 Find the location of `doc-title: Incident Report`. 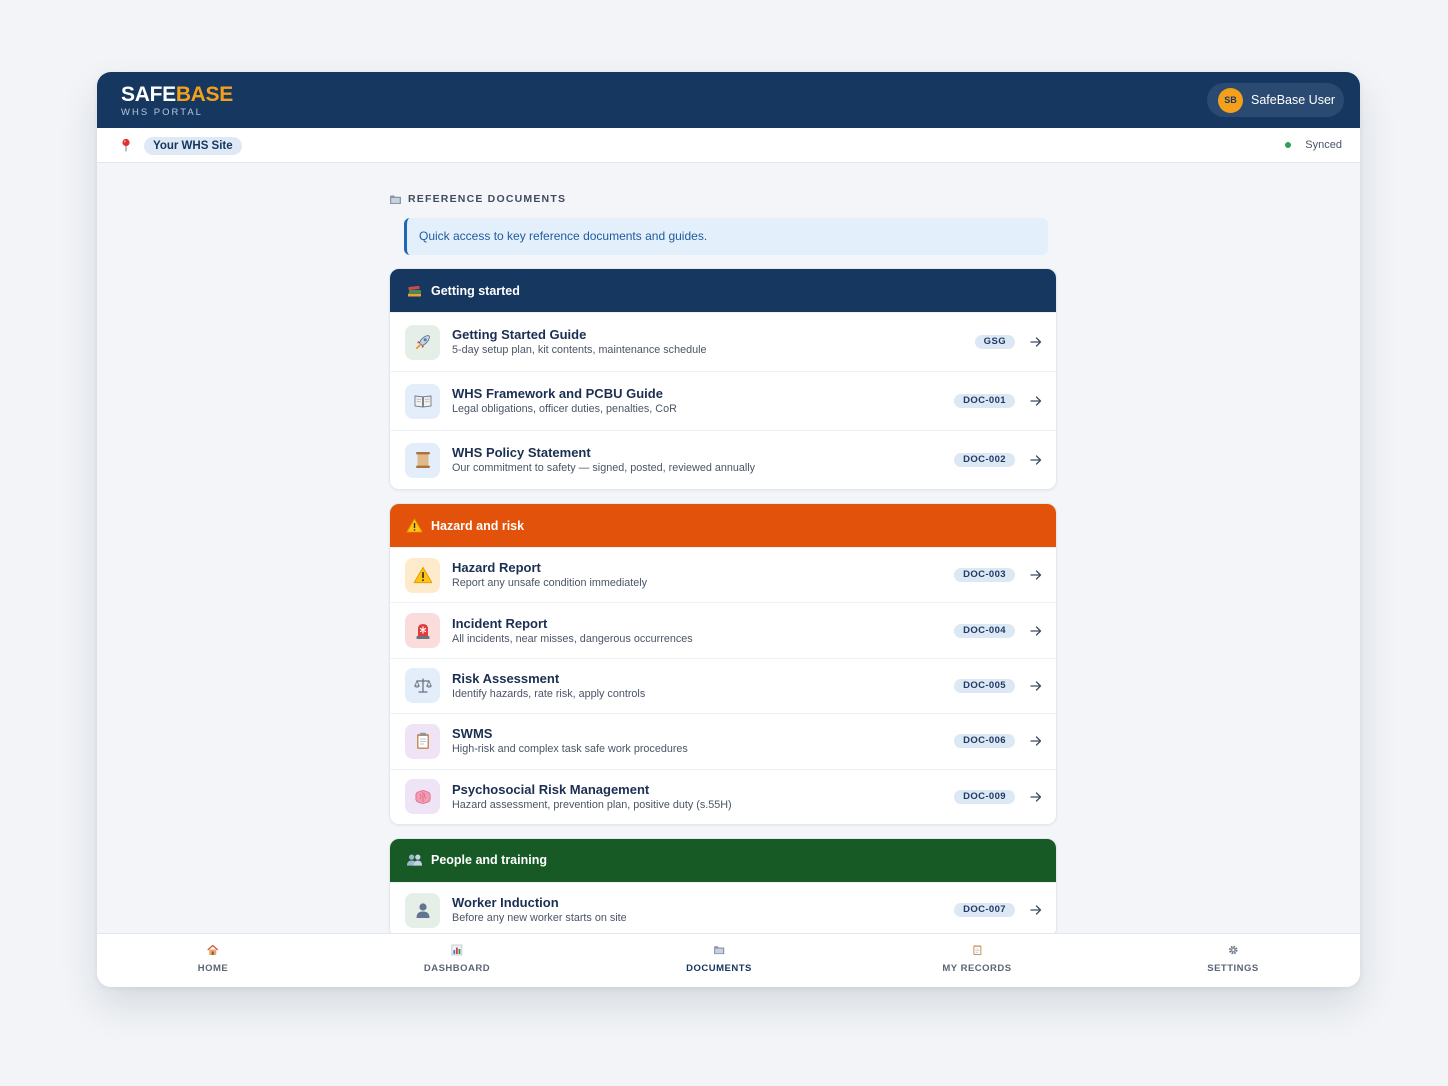

doc-title: Incident Report is located at coordinates (500, 623).